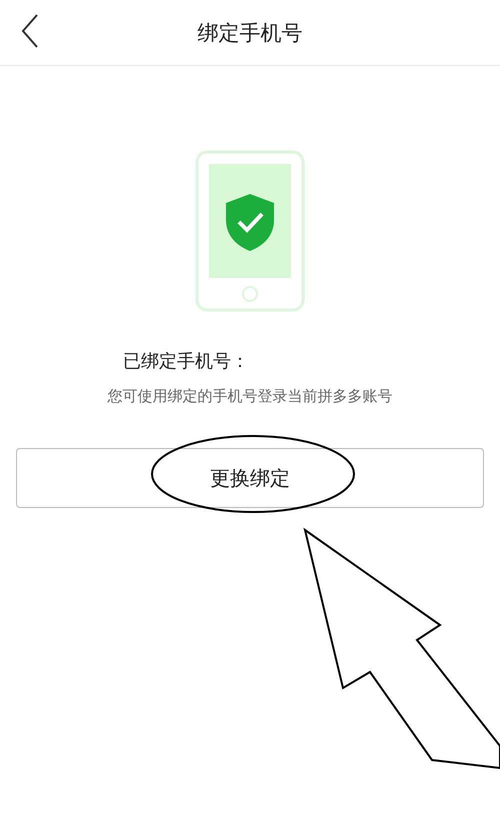 This screenshot has width=500, height=827. What do you see at coordinates (30, 30) in the screenshot?
I see `back-icon` at bounding box center [30, 30].